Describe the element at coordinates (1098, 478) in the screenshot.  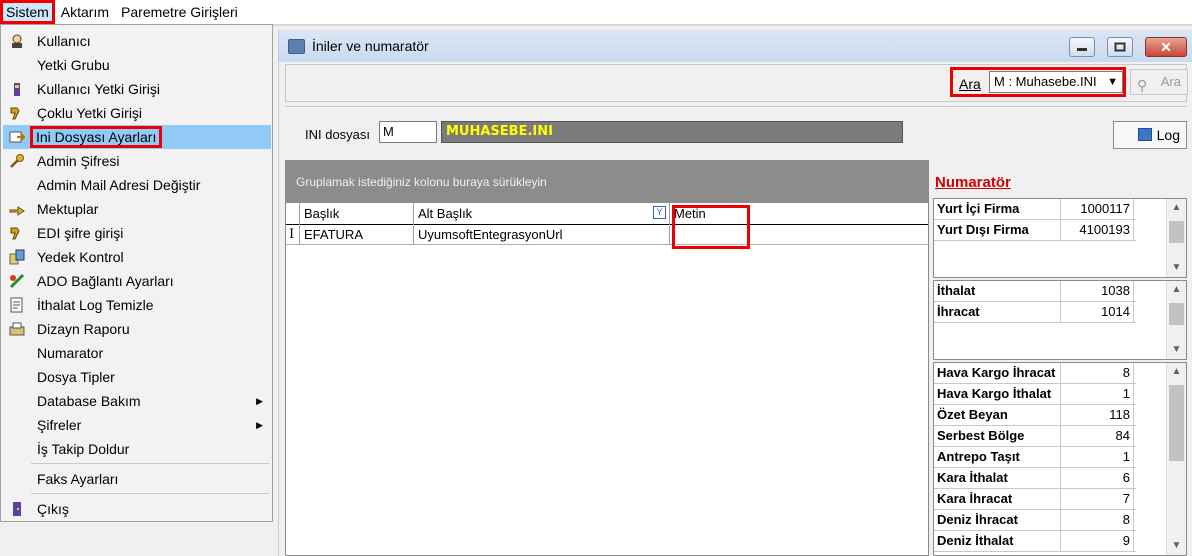
I see `numarator-value: 6` at that location.